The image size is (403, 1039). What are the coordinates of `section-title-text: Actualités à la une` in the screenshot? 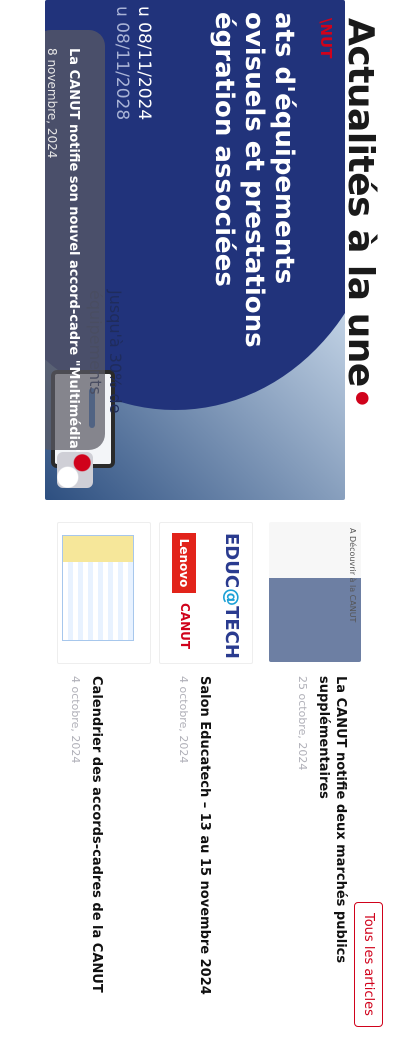 It's located at (360, 202).